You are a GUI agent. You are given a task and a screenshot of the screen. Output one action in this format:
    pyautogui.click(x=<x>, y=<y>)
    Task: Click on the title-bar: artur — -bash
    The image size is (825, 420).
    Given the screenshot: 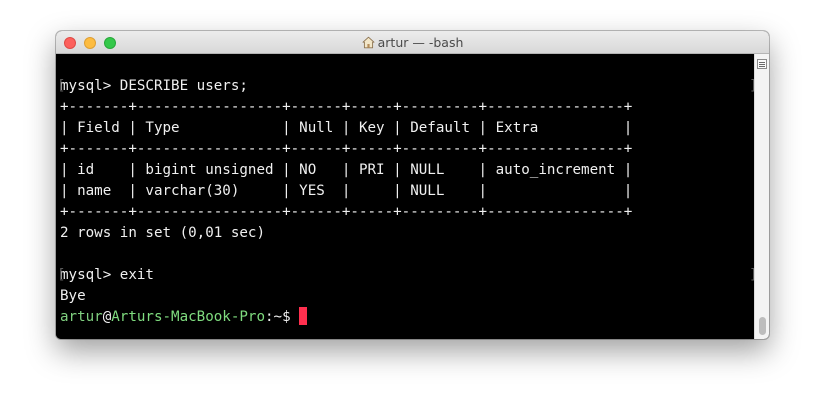 What is the action you would take?
    pyautogui.click(x=412, y=42)
    